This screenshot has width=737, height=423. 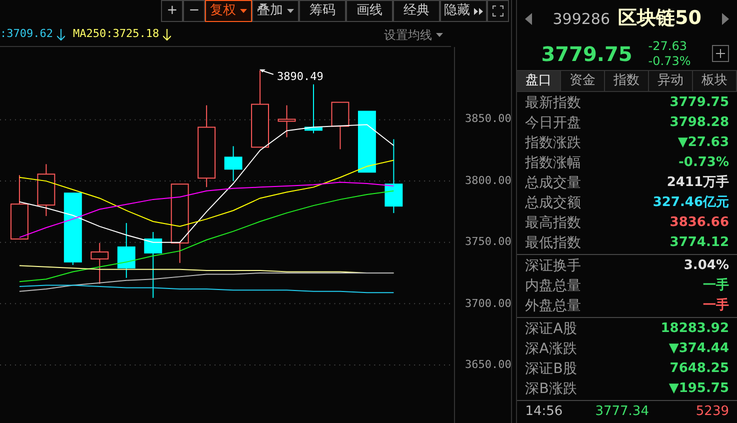 What do you see at coordinates (699, 223) in the screenshot?
I see `stat-value: 3836.66` at bounding box center [699, 223].